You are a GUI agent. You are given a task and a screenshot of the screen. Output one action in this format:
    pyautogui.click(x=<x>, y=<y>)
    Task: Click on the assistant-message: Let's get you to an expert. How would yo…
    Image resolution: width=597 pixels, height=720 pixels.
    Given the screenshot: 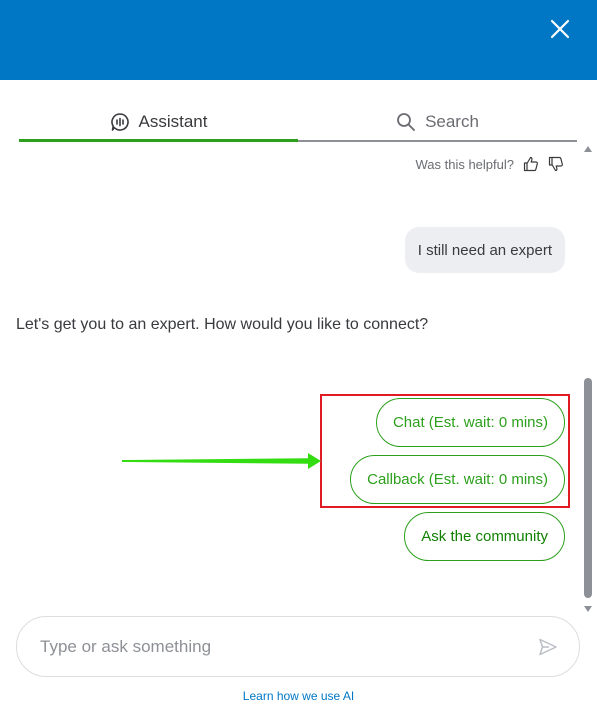 What is the action you would take?
    pyautogui.click(x=222, y=324)
    